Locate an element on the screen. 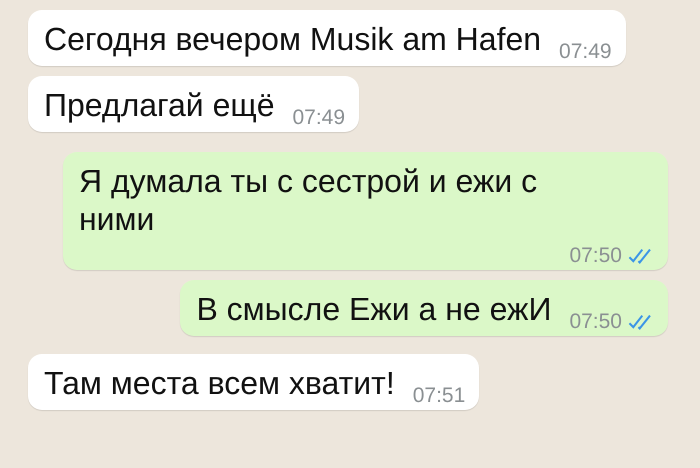 Image resolution: width=700 pixels, height=468 pixels. message-text: Я думала ты с сестрой и ежи с ними is located at coordinates (308, 200).